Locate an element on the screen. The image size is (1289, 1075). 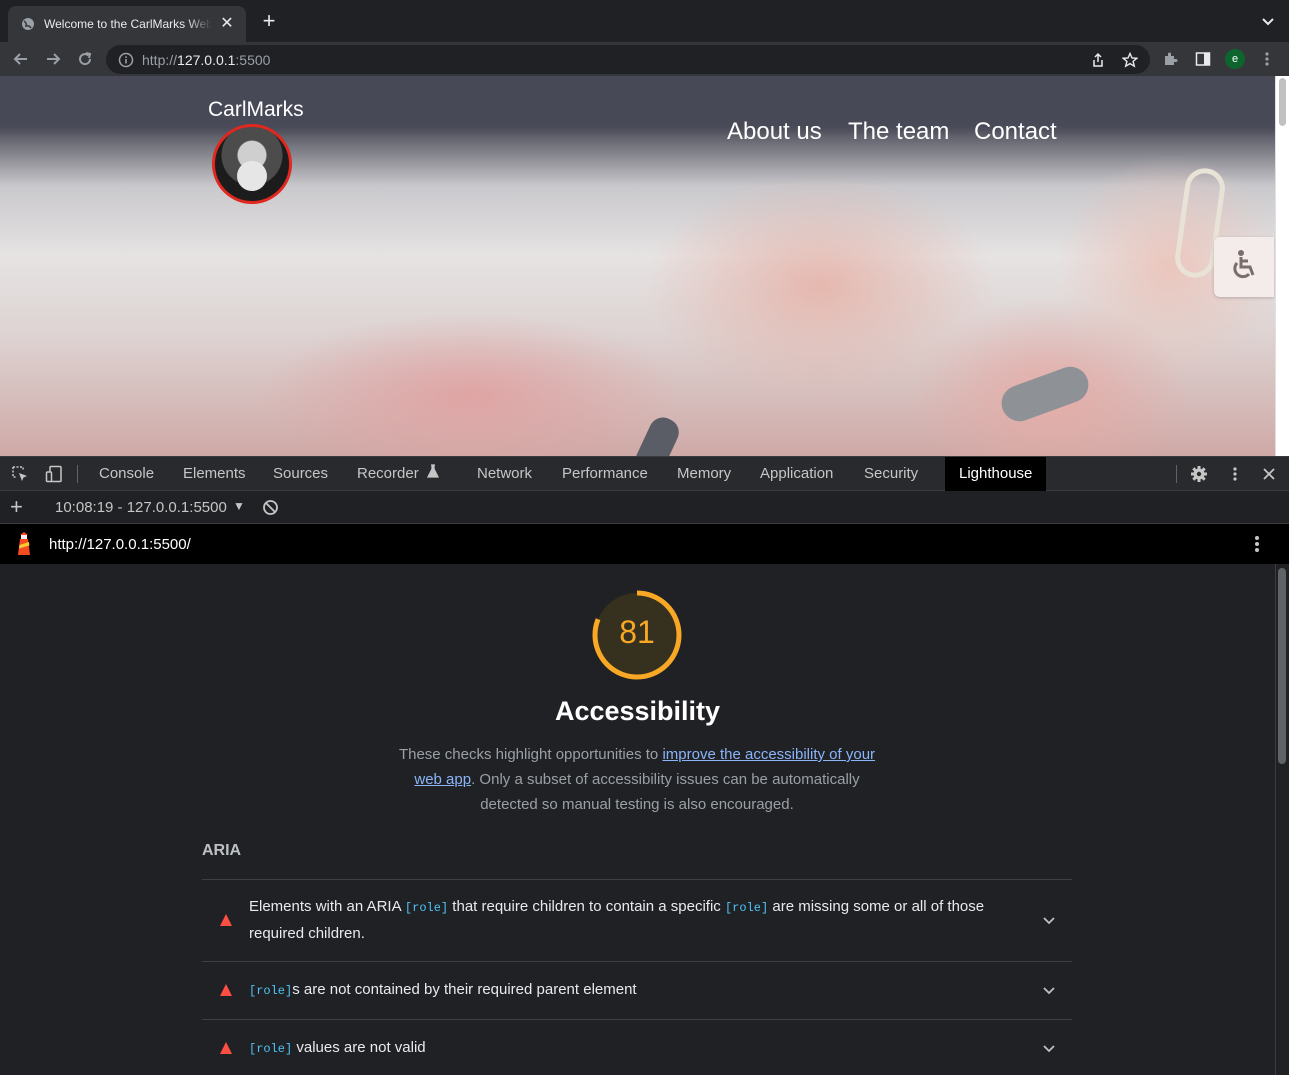
new-report-button: + is located at coordinates (16, 507).